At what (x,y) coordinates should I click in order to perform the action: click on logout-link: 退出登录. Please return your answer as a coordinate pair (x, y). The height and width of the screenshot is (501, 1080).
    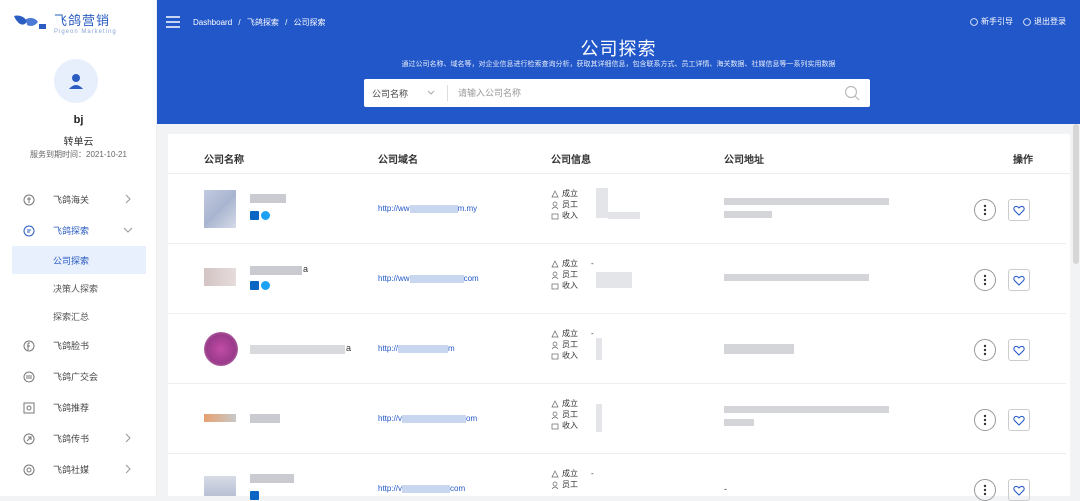
    Looking at the image, I should click on (1044, 21).